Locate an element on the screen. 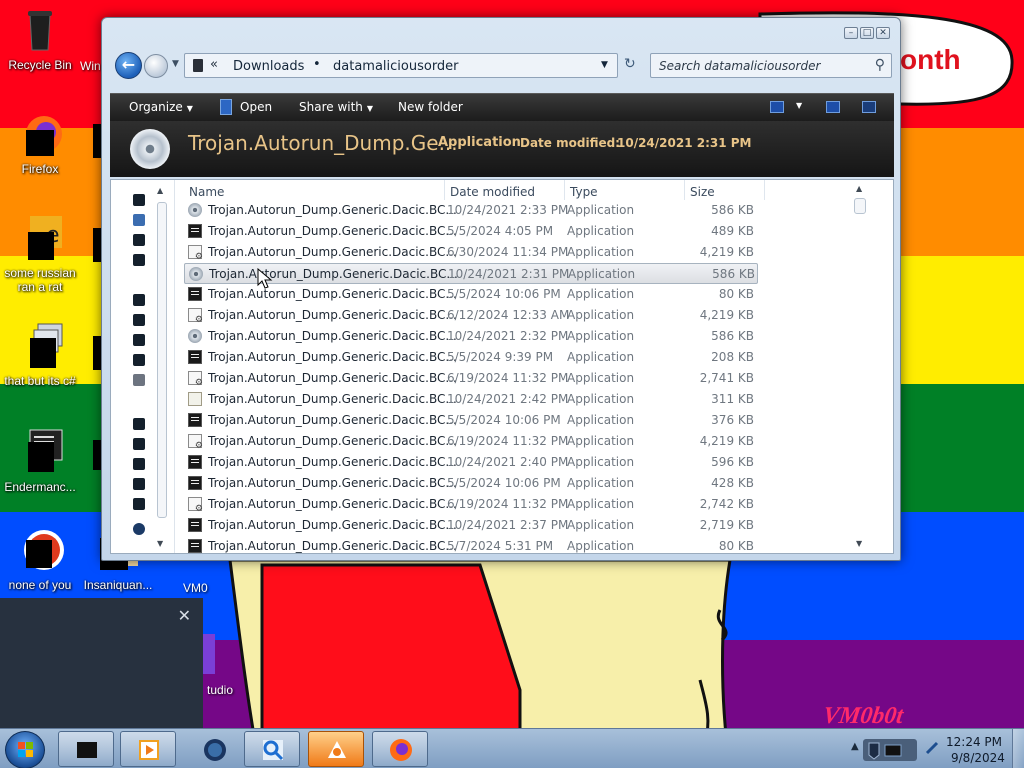 The image size is (1024, 768). minimize-button: – is located at coordinates (851, 33).